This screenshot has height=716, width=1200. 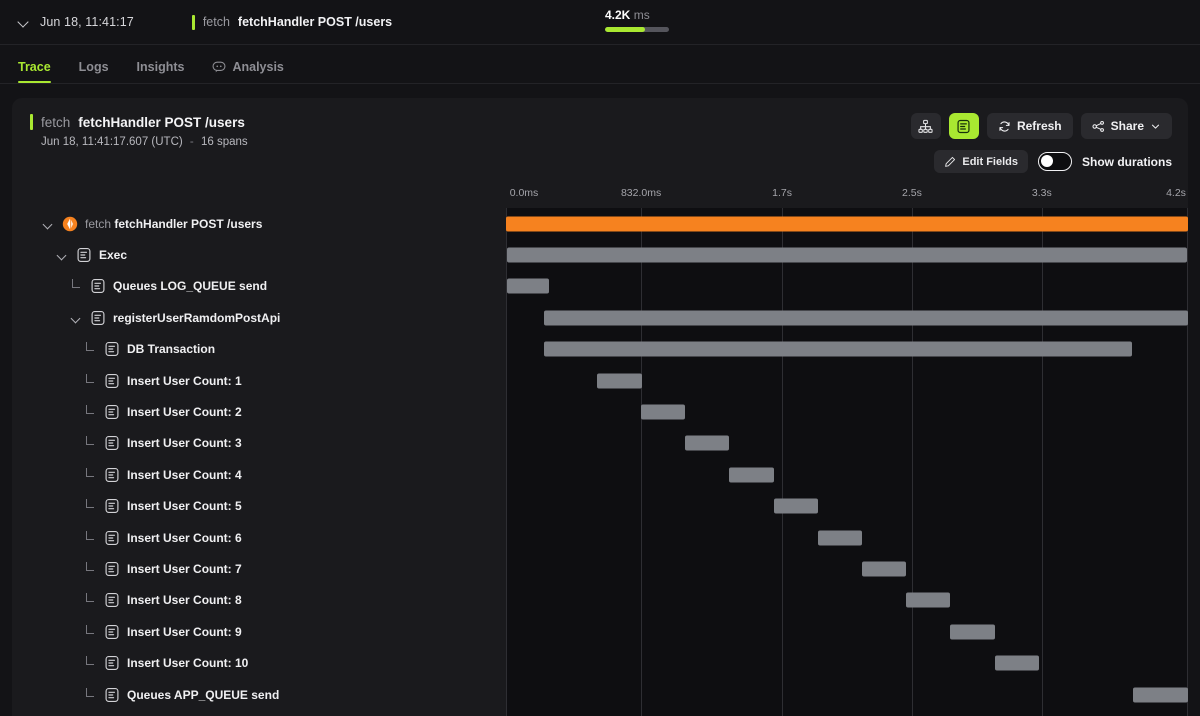 I want to click on span-row: DB Transaction, so click(x=600, y=349).